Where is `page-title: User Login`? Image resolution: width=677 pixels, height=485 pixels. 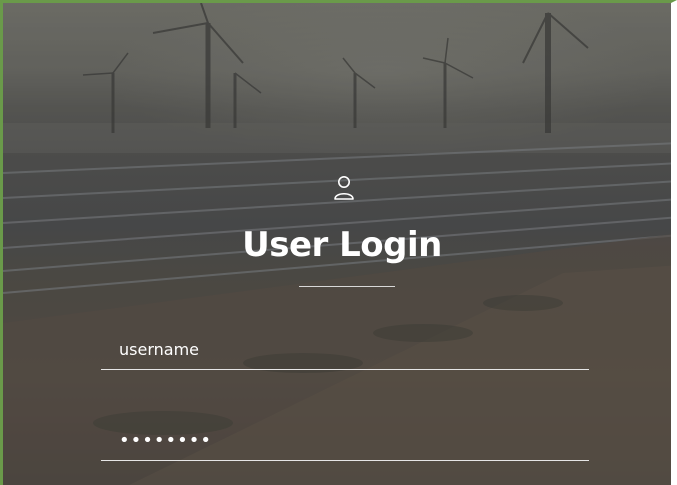
page-title: User Login is located at coordinates (342, 245).